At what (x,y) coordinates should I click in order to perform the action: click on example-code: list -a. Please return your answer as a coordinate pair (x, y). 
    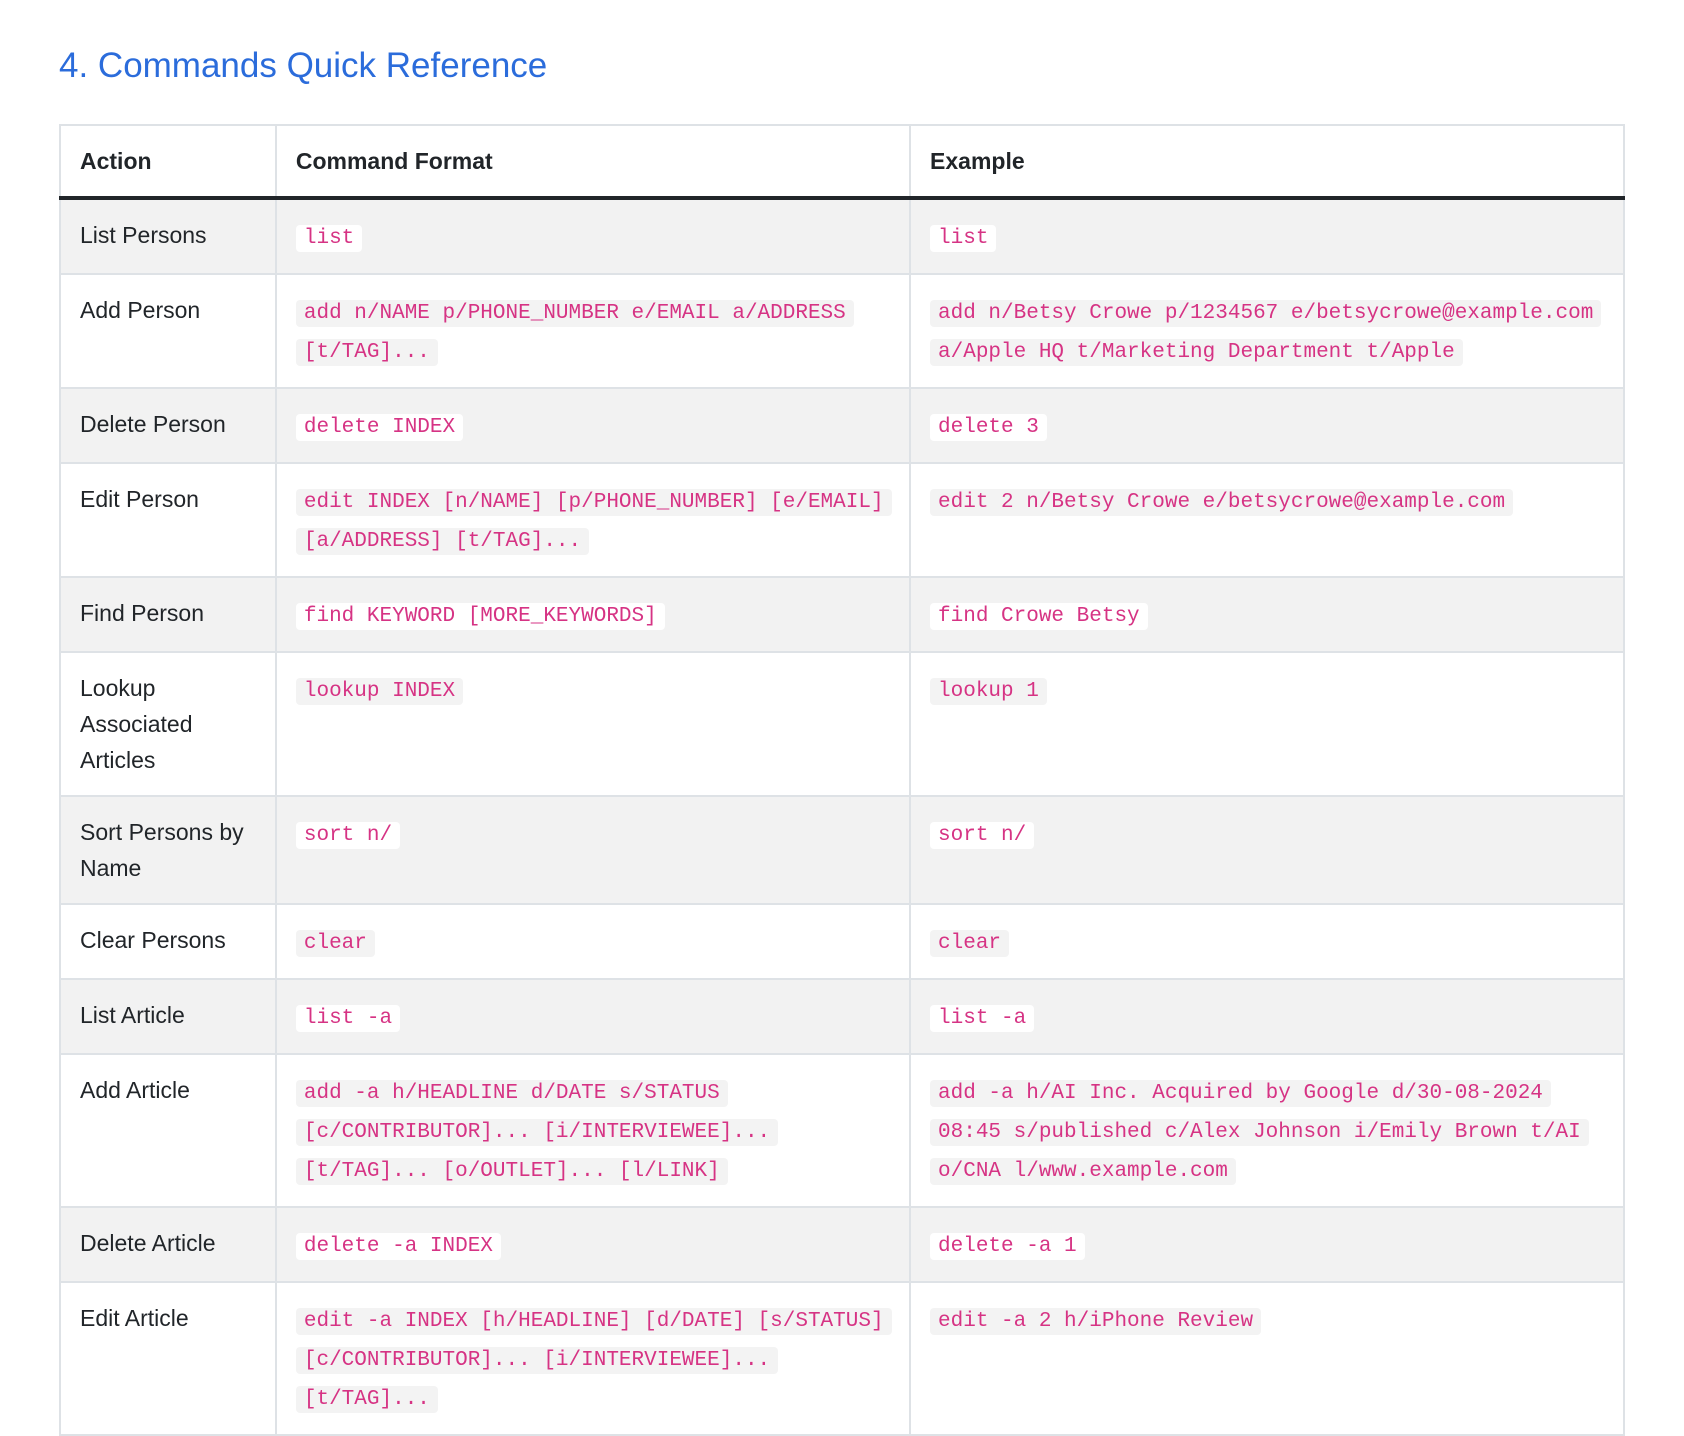
    Looking at the image, I should click on (982, 1018).